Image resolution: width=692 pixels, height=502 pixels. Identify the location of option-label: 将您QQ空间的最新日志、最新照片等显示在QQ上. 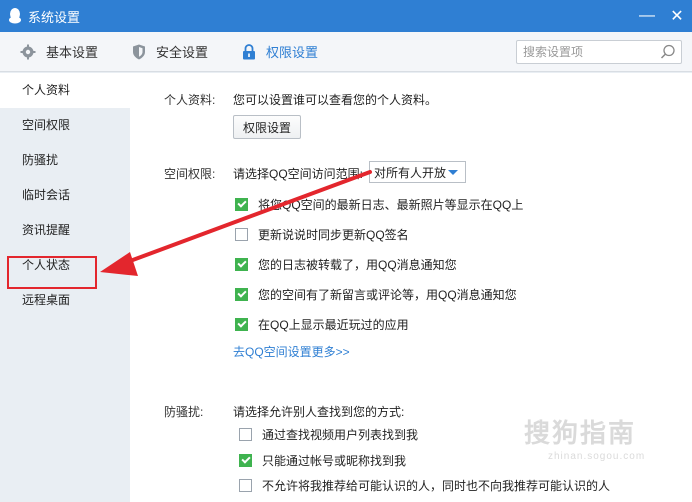
(391, 205).